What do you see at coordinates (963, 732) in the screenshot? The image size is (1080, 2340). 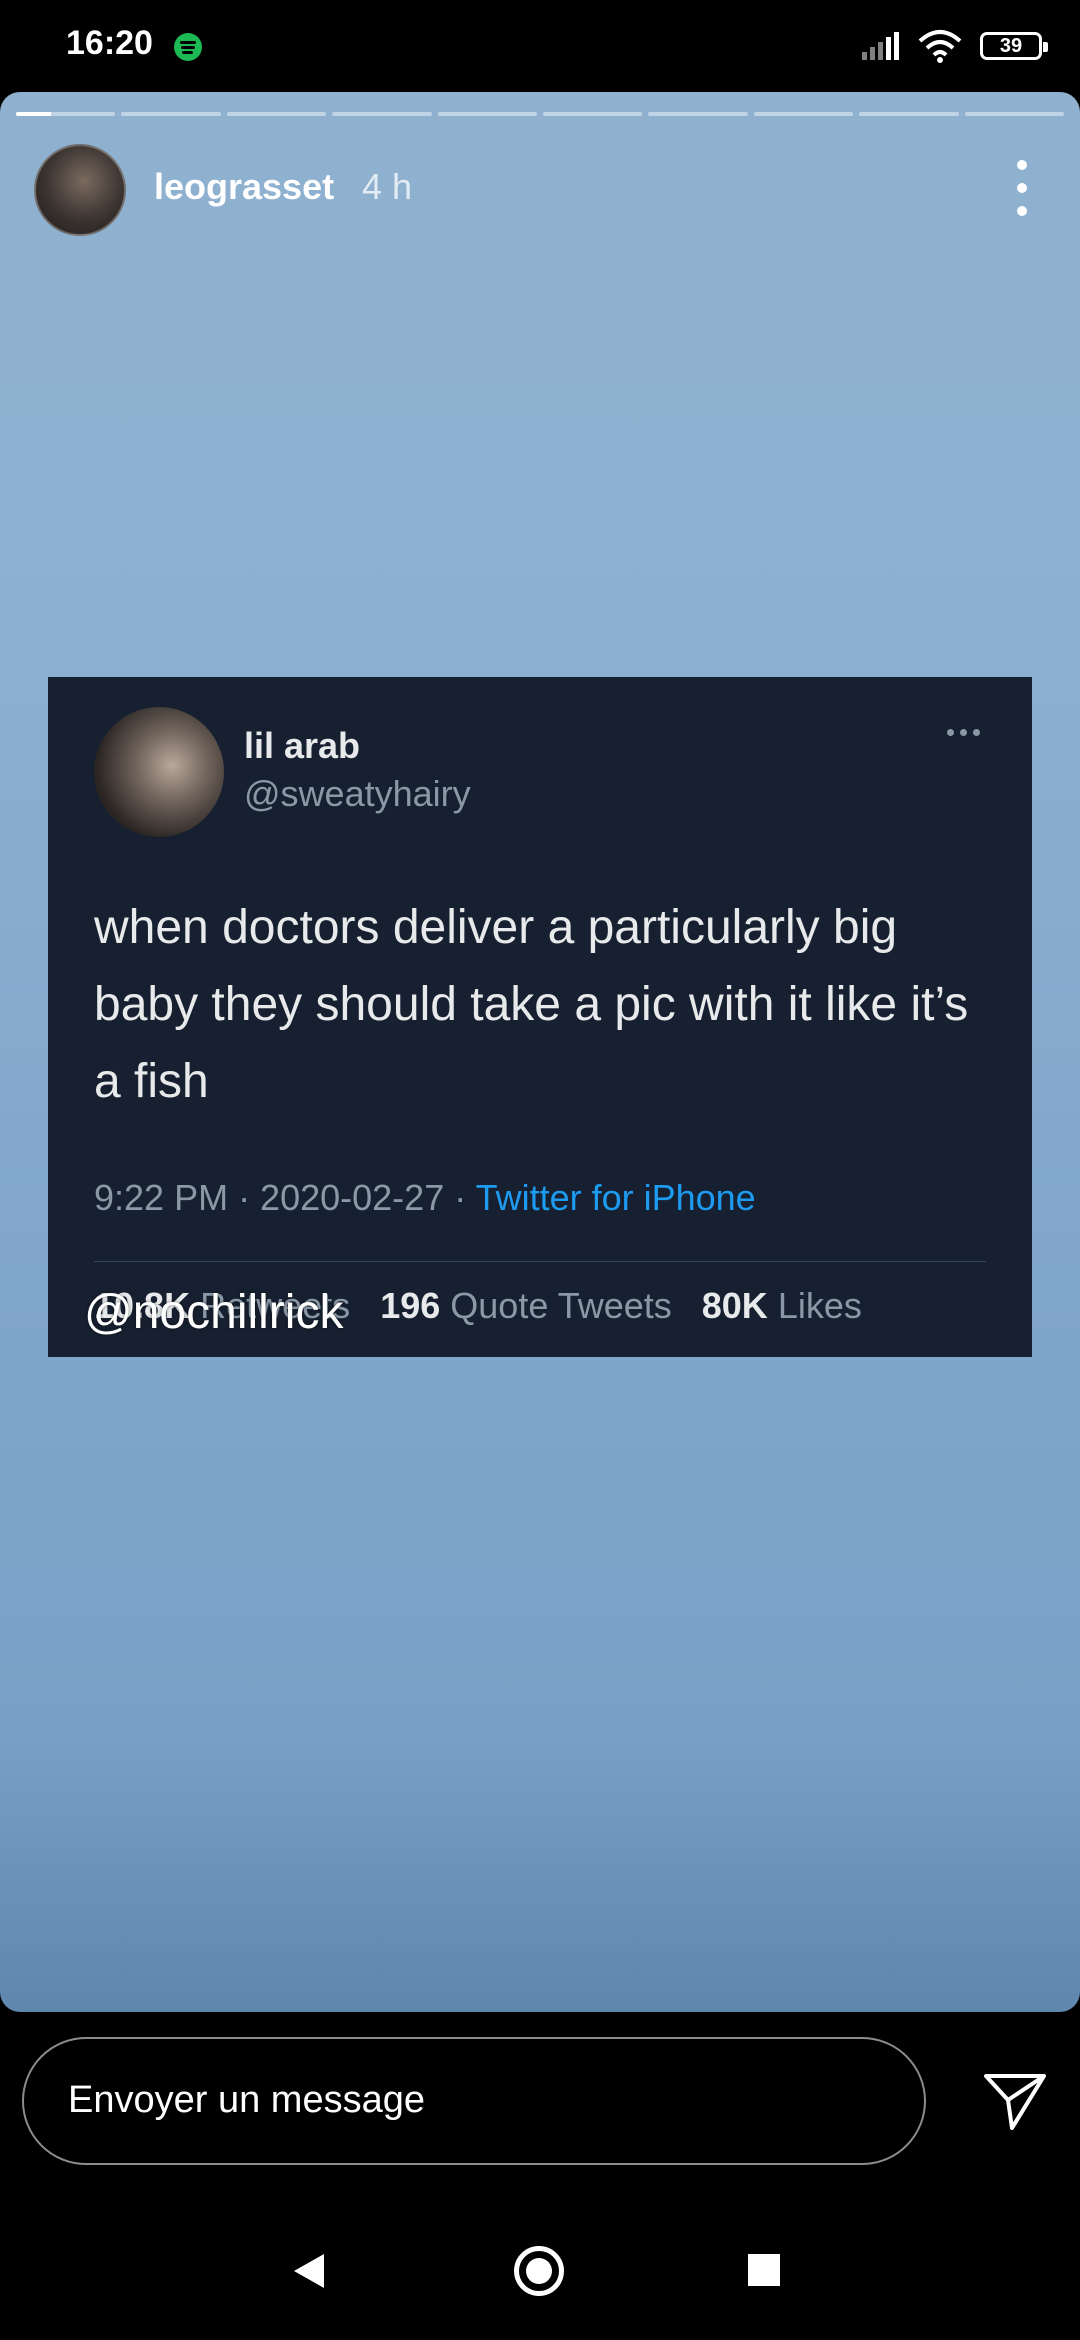 I see `tweet-more-icon` at bounding box center [963, 732].